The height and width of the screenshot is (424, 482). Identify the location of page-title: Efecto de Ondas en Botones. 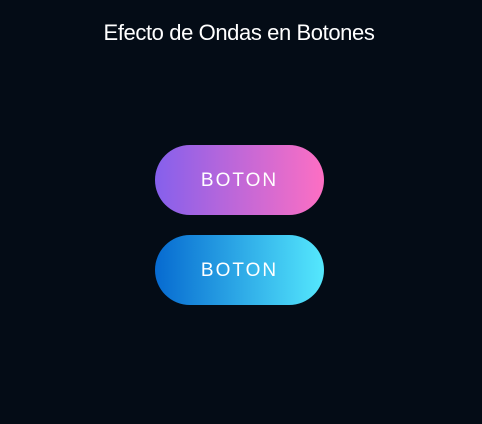
(239, 32).